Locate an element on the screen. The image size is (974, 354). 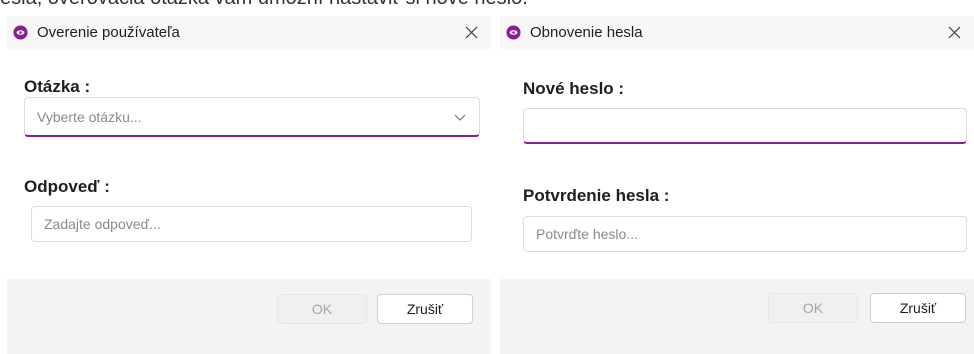
chevron-down-icon is located at coordinates (460, 117).